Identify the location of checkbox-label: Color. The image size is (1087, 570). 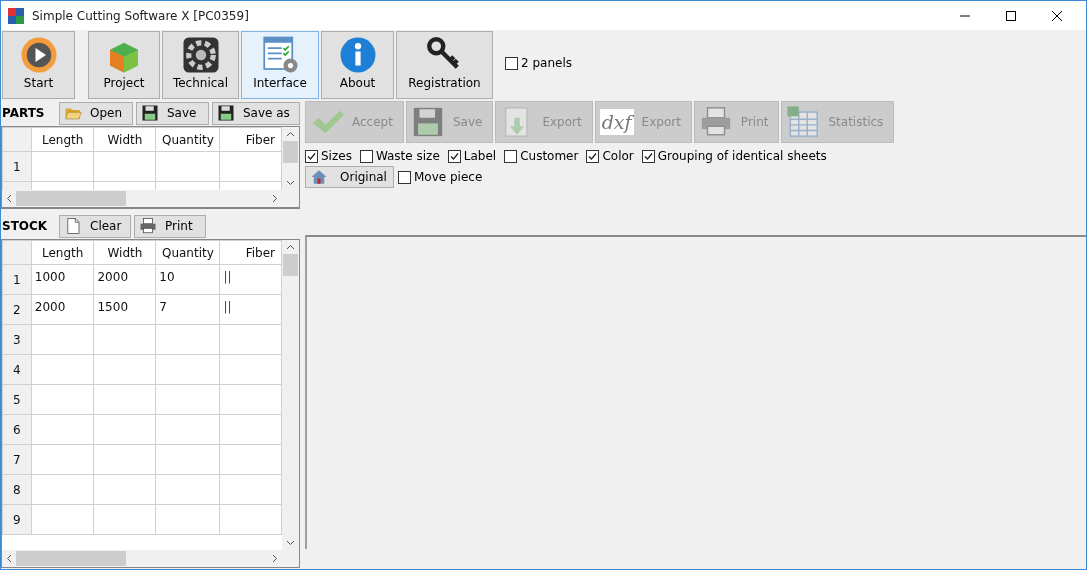
(618, 156).